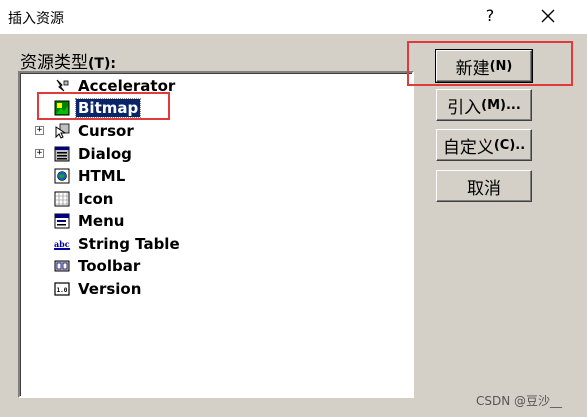  I want to click on watermark: CSDN @豆沙__, so click(519, 401).